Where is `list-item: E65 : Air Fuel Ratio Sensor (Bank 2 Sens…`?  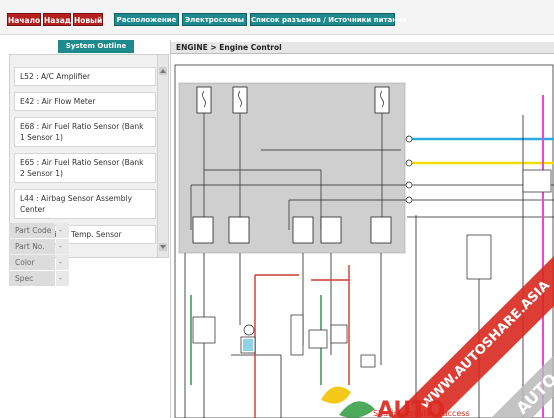
list-item: E65 : Air Fuel Ratio Sensor (Bank 2 Sens… is located at coordinates (85, 168).